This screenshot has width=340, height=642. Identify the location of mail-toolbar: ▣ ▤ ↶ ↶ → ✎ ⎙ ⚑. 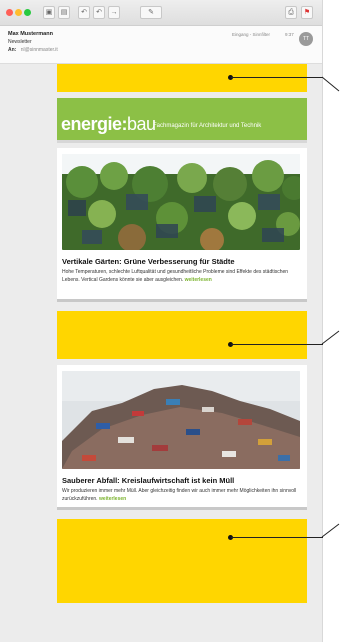
(161, 13).